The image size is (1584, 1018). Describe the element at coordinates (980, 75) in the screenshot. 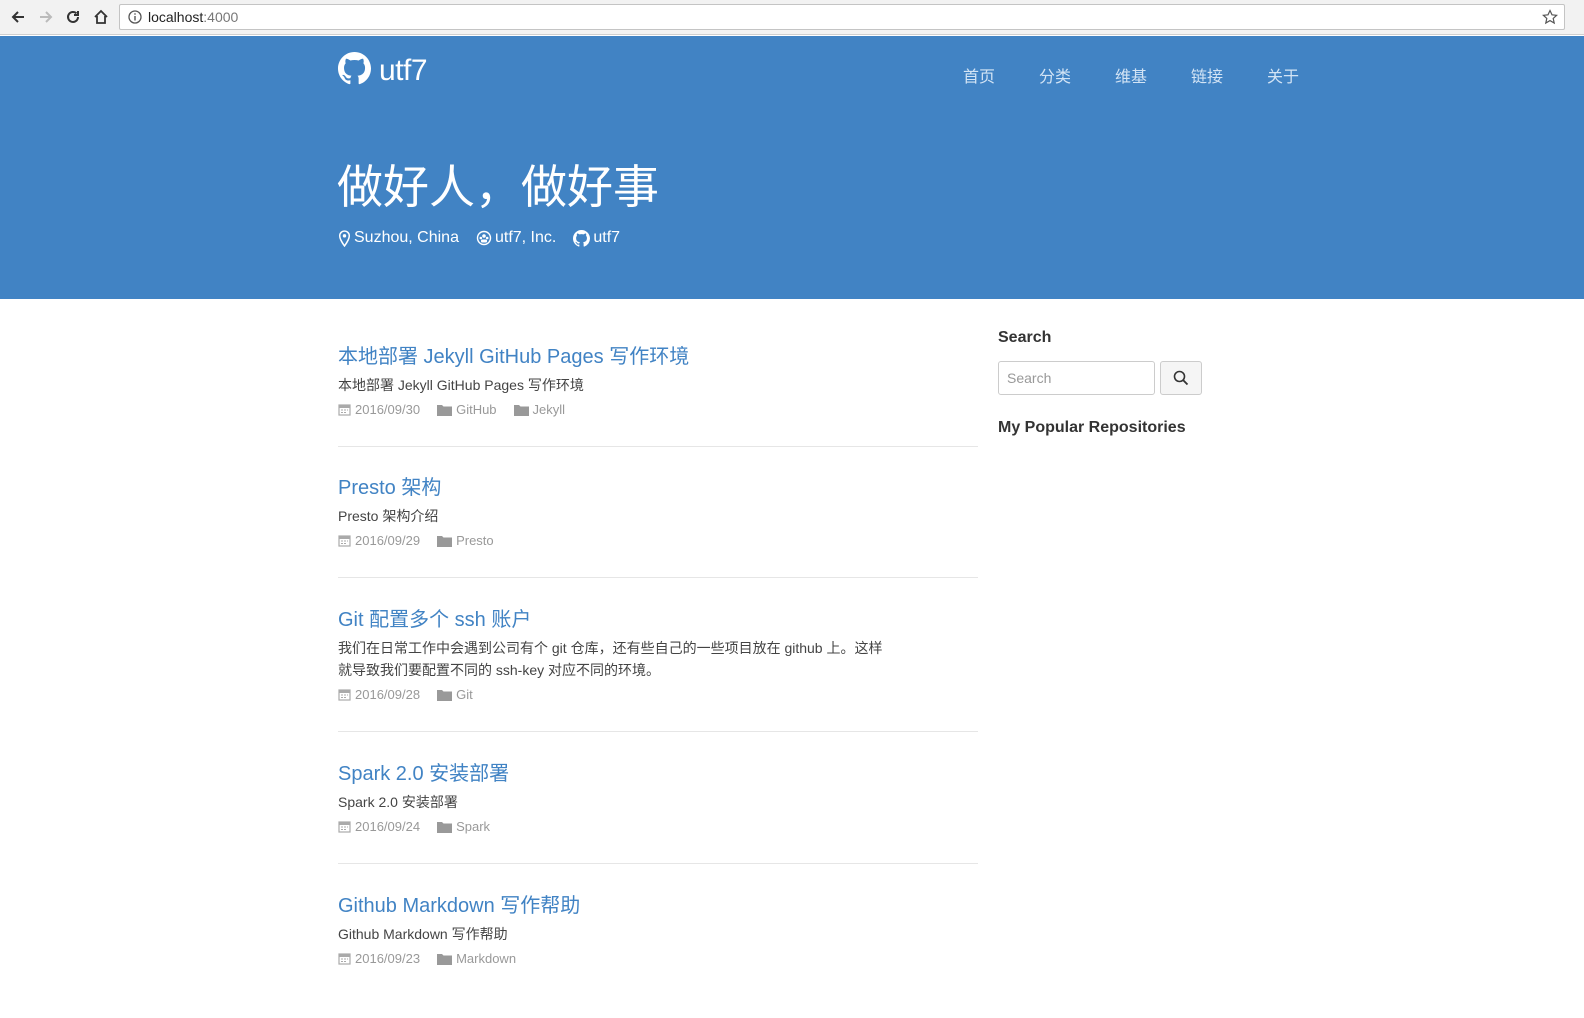

I see `nav-item-home: 首页` at that location.